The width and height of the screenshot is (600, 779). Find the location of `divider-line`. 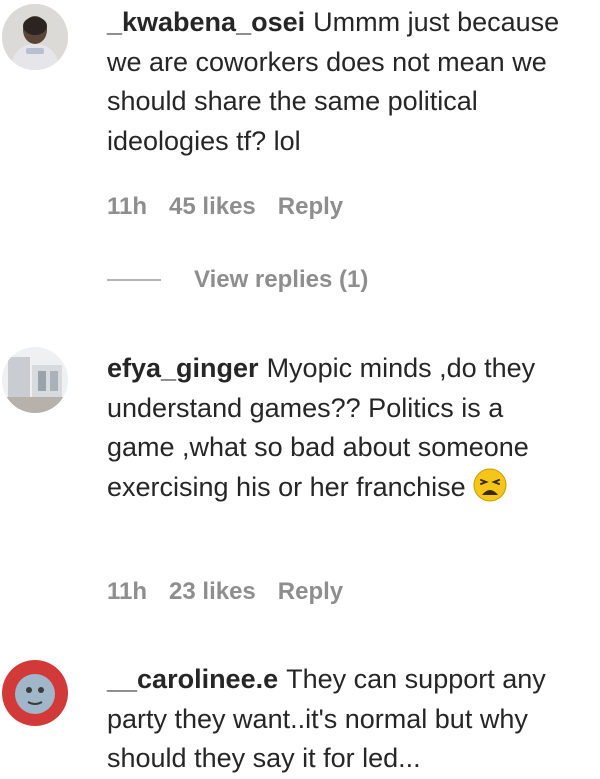

divider-line is located at coordinates (134, 280).